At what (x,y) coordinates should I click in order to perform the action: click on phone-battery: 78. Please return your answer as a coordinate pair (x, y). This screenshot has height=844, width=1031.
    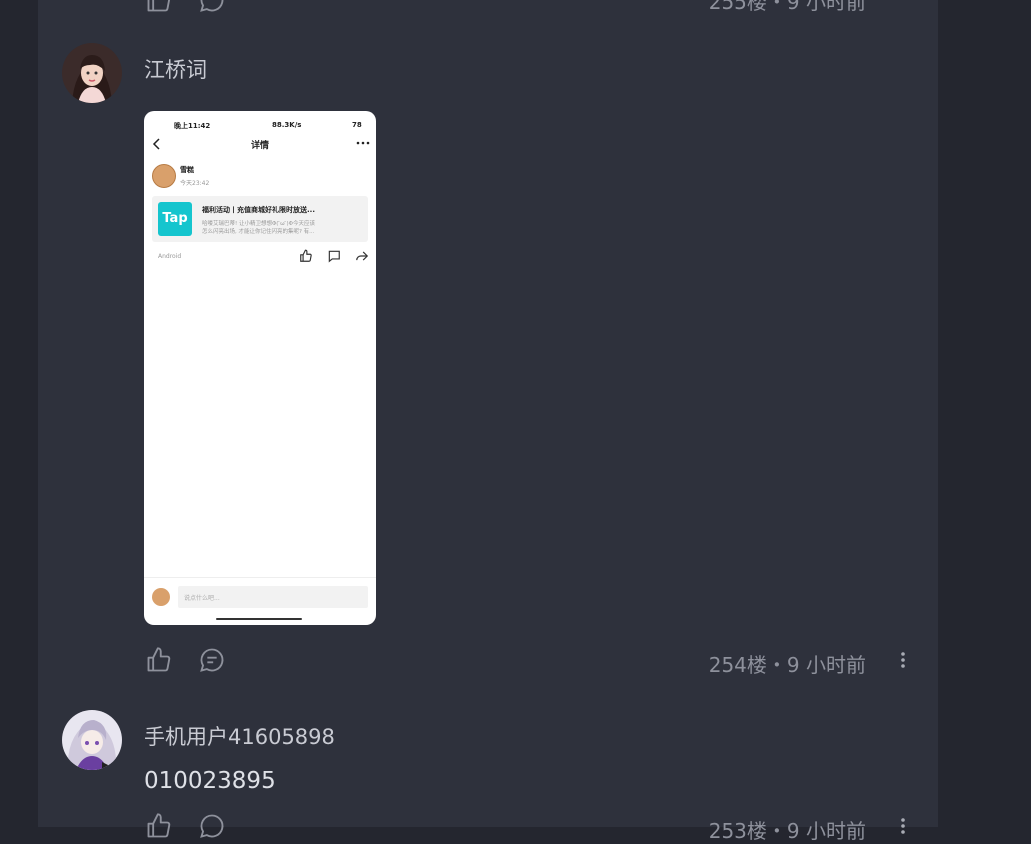
    Looking at the image, I should click on (357, 125).